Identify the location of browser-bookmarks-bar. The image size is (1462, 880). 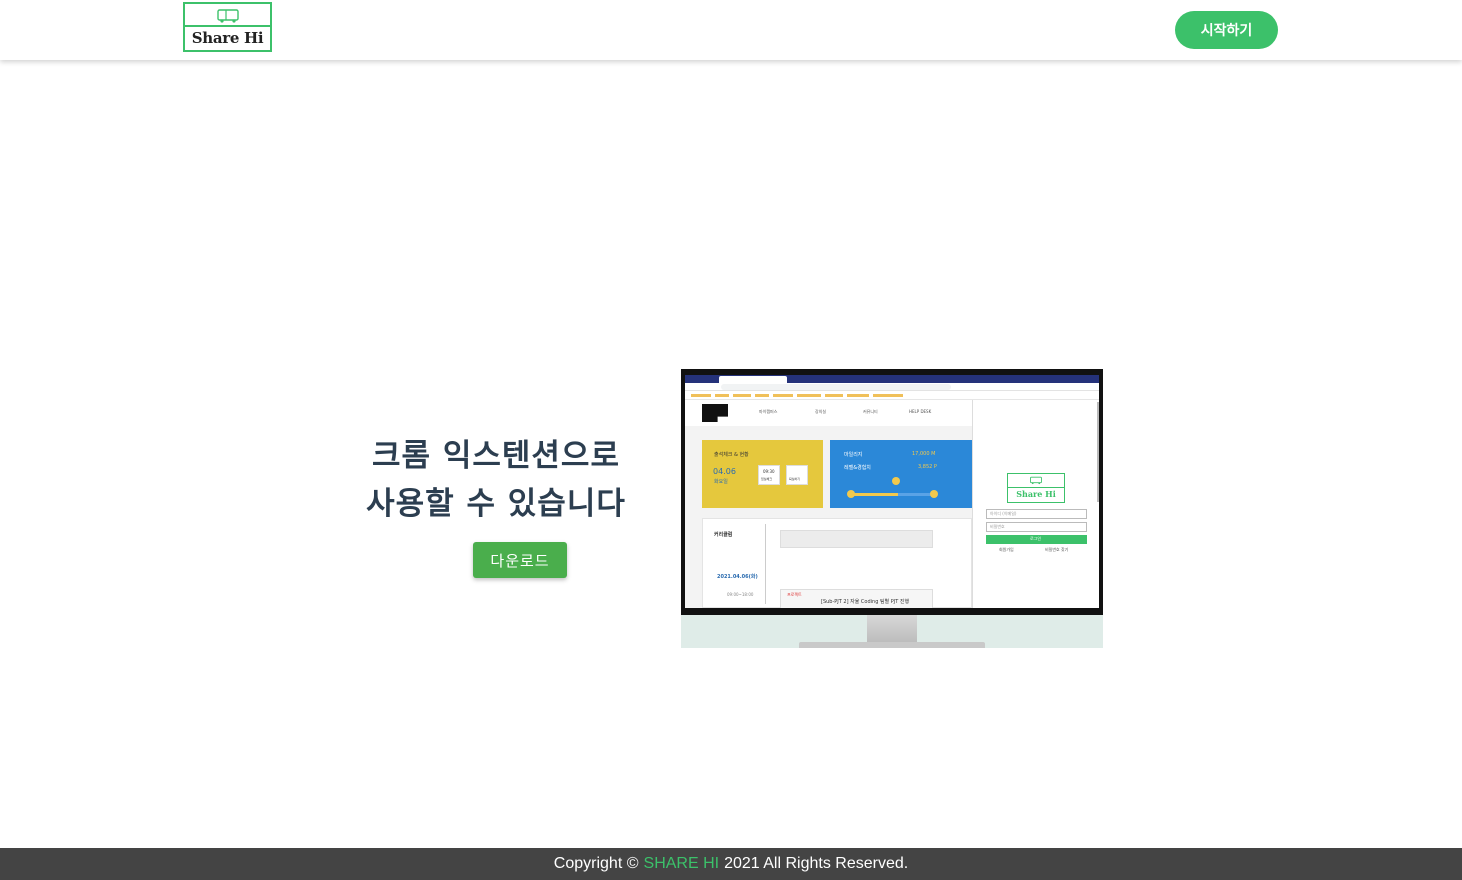
(892, 395).